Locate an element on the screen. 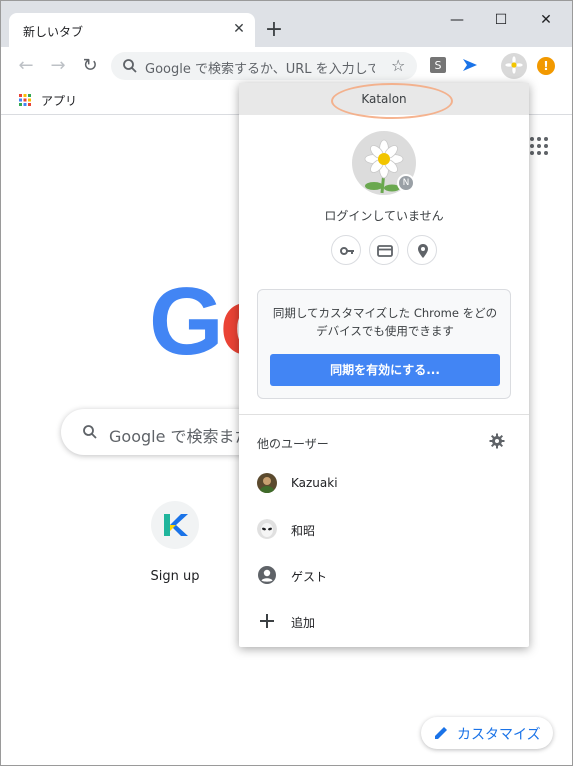 The width and height of the screenshot is (573, 766). credit-card-icon is located at coordinates (385, 251).